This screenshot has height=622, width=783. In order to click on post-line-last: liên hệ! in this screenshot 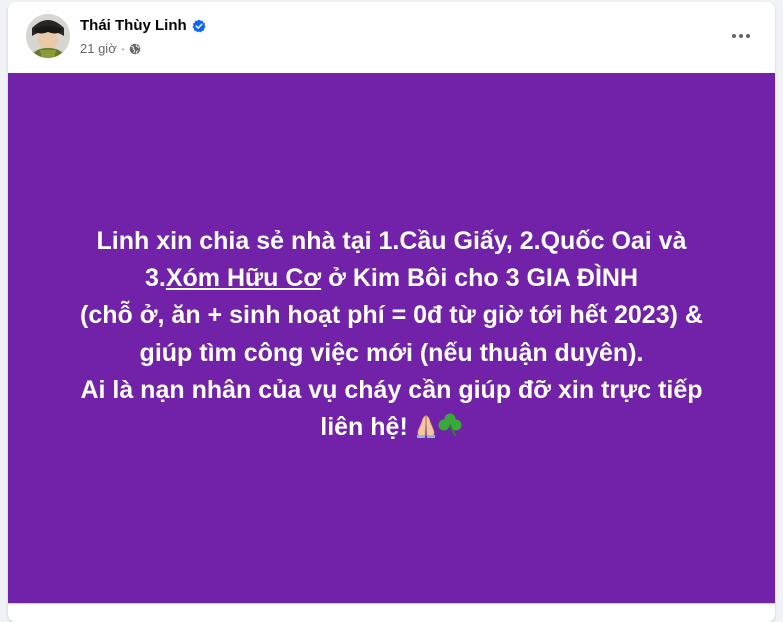, I will do `click(392, 427)`.